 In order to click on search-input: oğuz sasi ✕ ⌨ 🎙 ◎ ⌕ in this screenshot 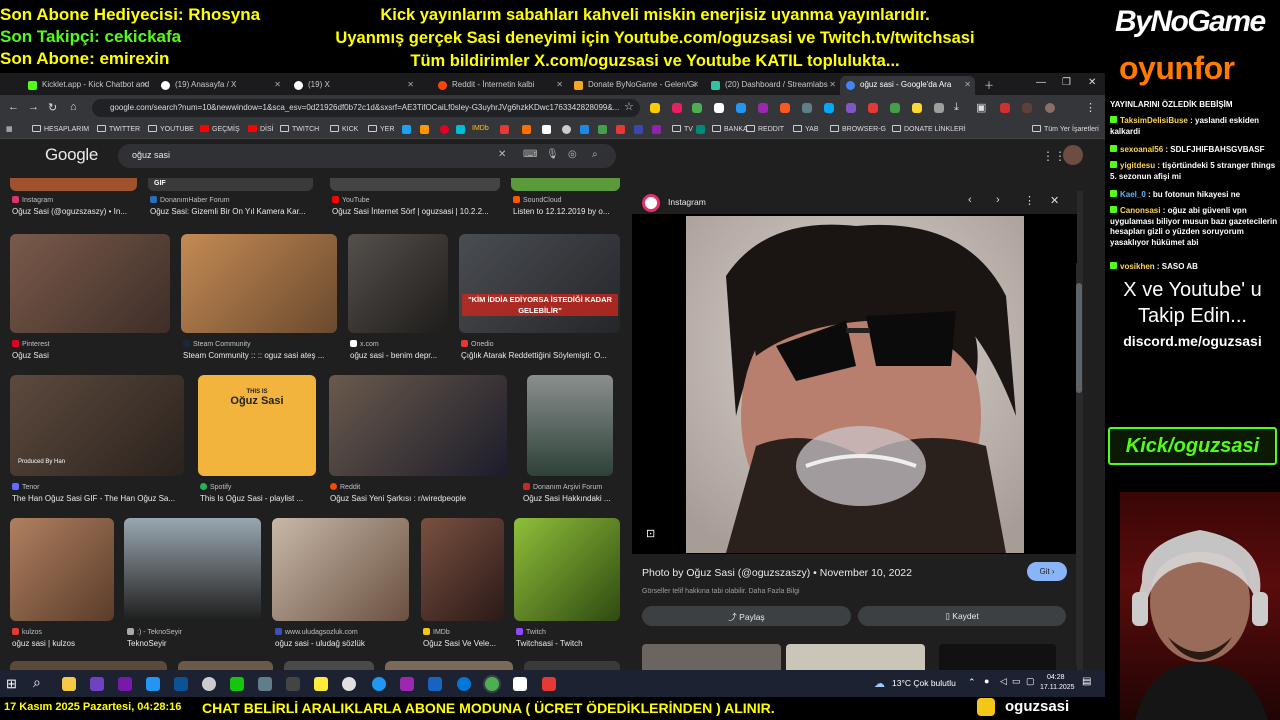, I will do `click(367, 156)`.